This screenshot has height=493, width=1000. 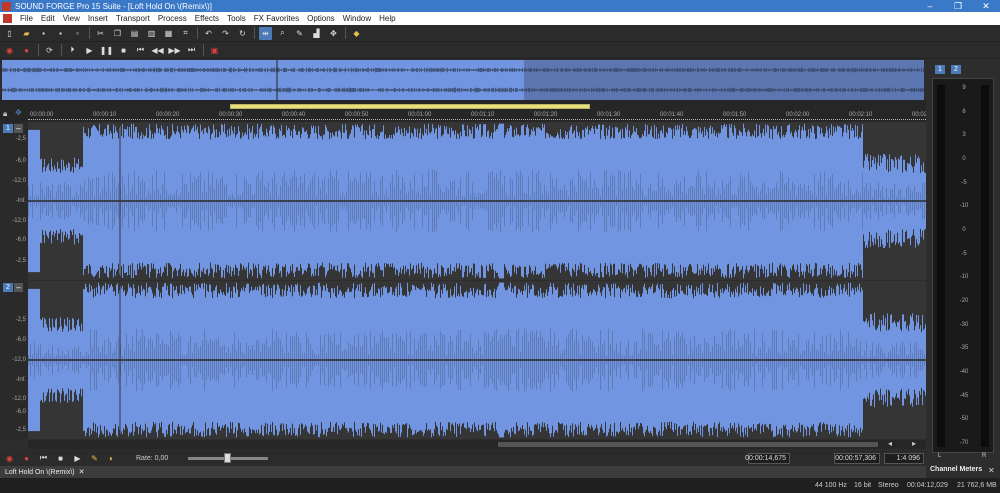 What do you see at coordinates (477, 444) in the screenshot?
I see `horizontal-scrollbar: ◂ ▸` at bounding box center [477, 444].